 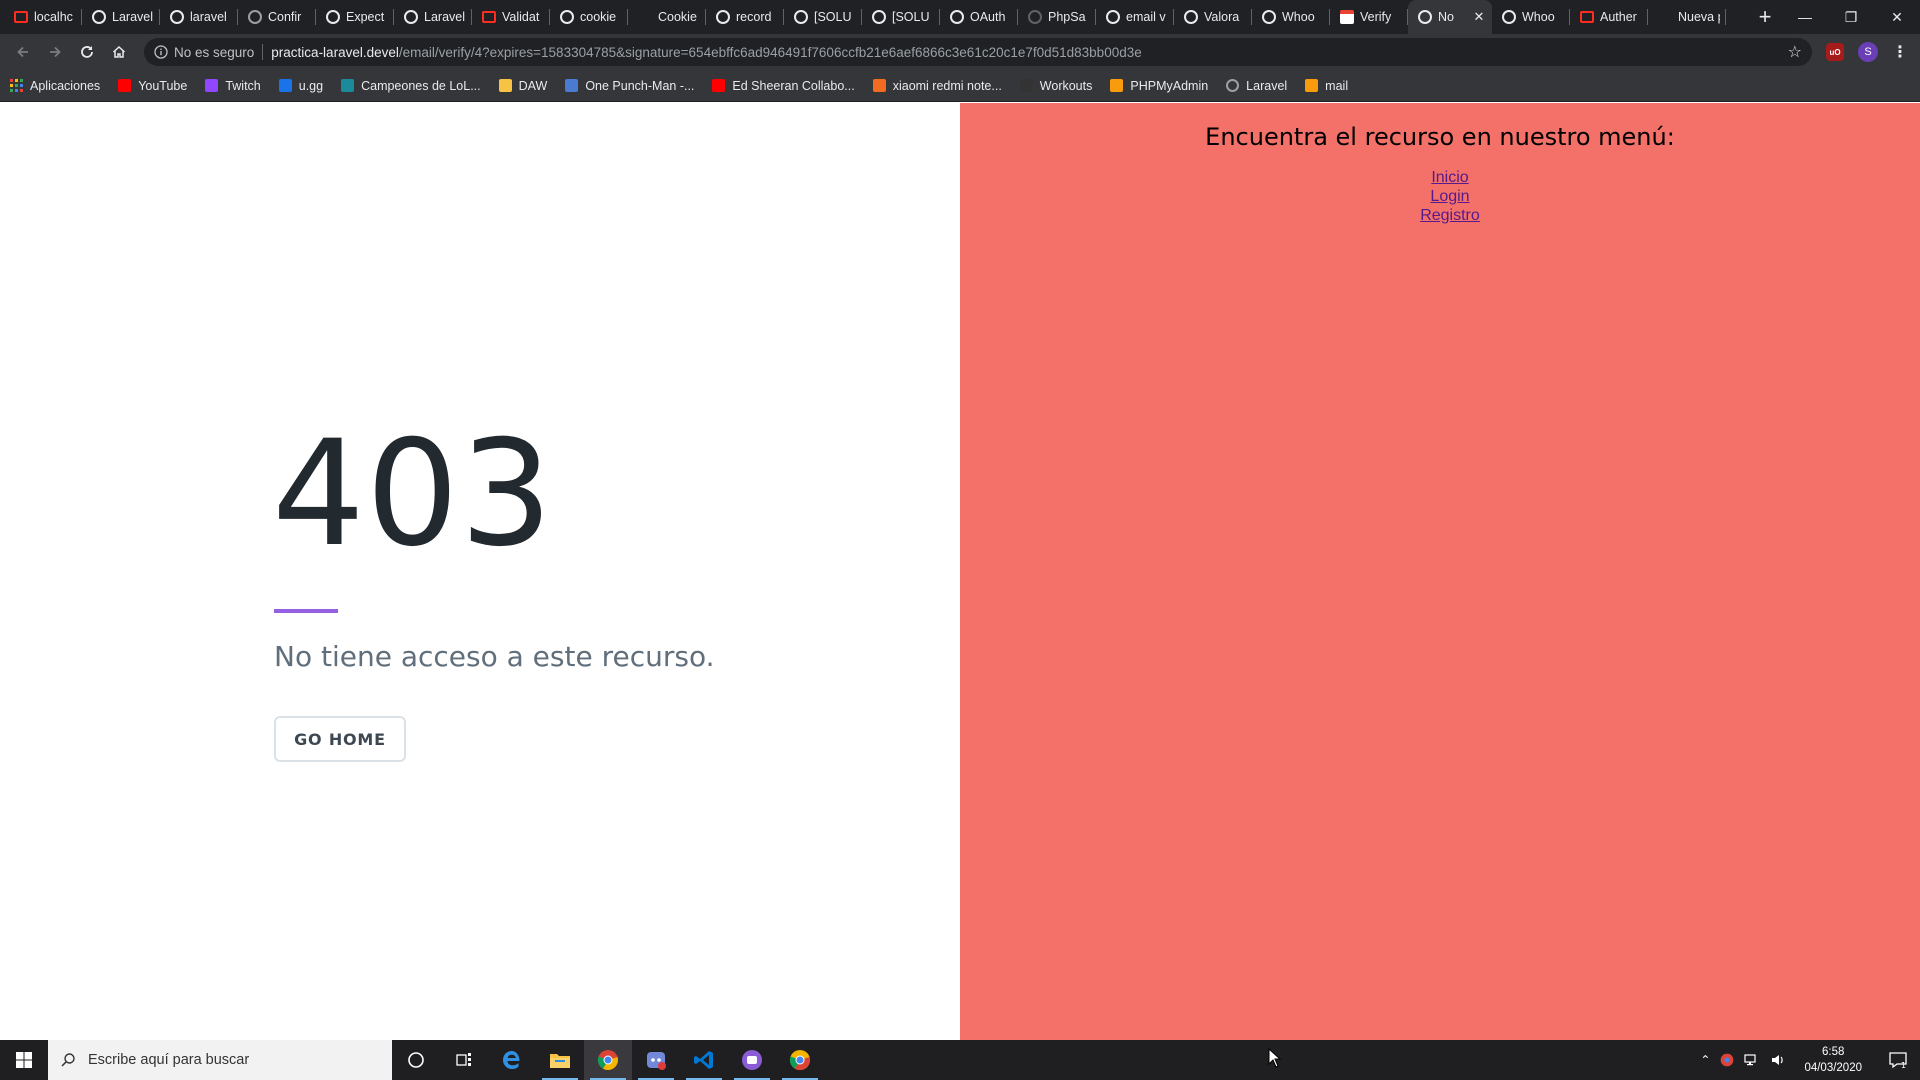 I want to click on tab-label: cookie, so click(x=598, y=17).